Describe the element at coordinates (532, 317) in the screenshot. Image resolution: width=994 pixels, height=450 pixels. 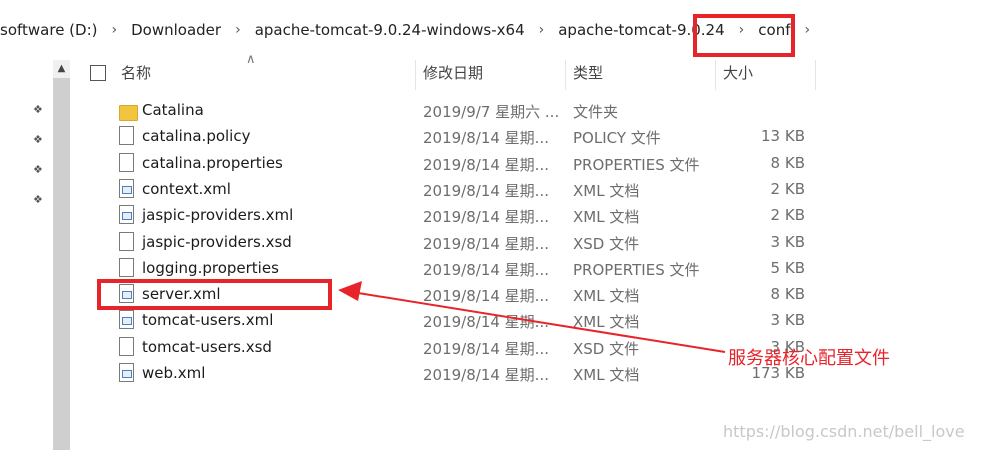
I see `annotation-arrow` at that location.